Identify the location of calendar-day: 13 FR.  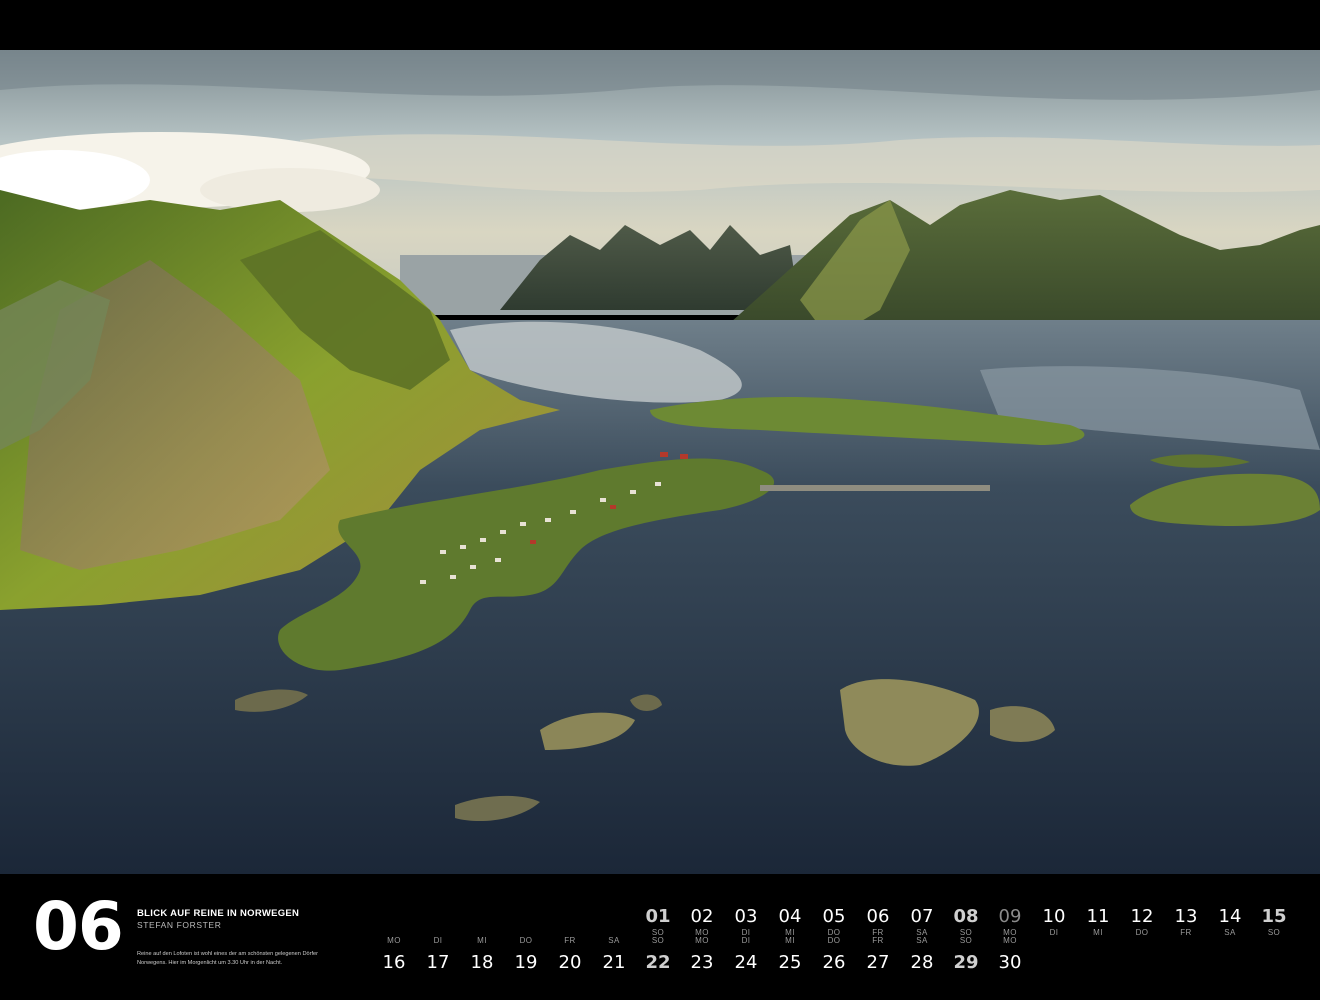
(1186, 921).